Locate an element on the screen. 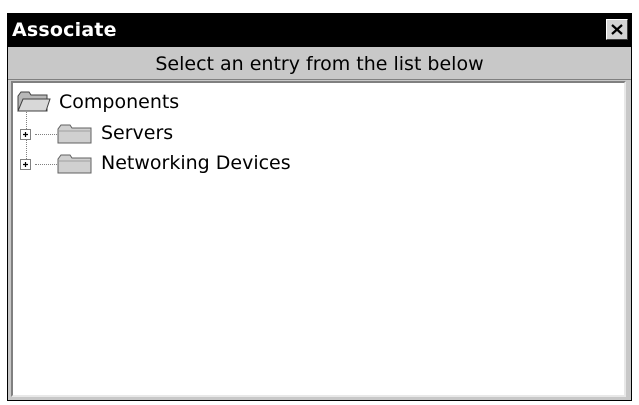  tree-item-label: Components is located at coordinates (119, 102).